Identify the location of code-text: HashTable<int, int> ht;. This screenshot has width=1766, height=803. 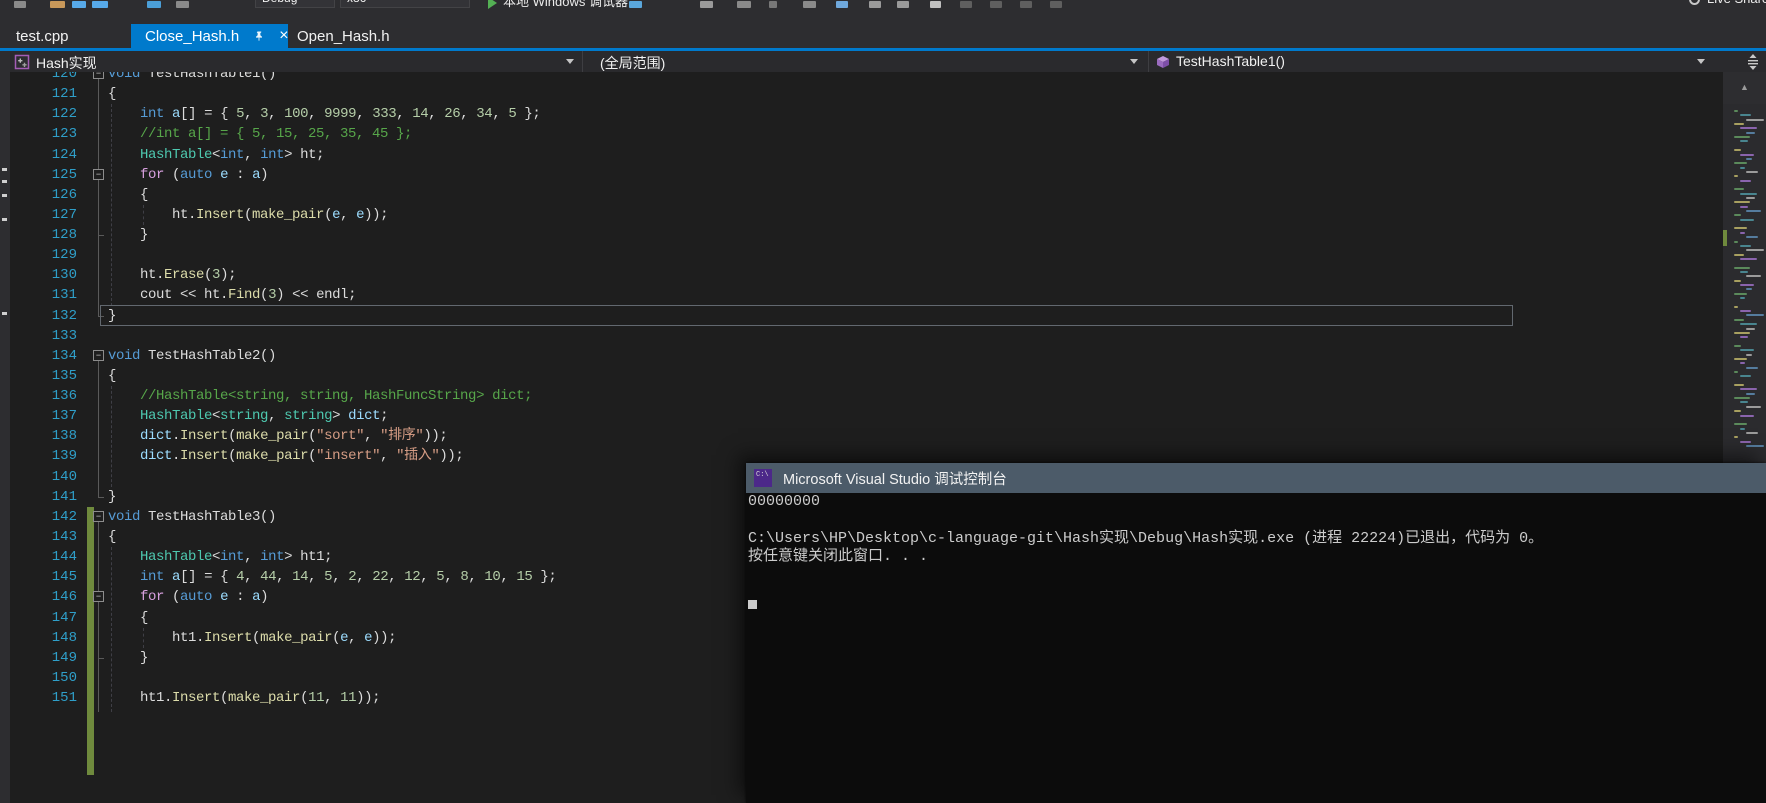
(232, 154).